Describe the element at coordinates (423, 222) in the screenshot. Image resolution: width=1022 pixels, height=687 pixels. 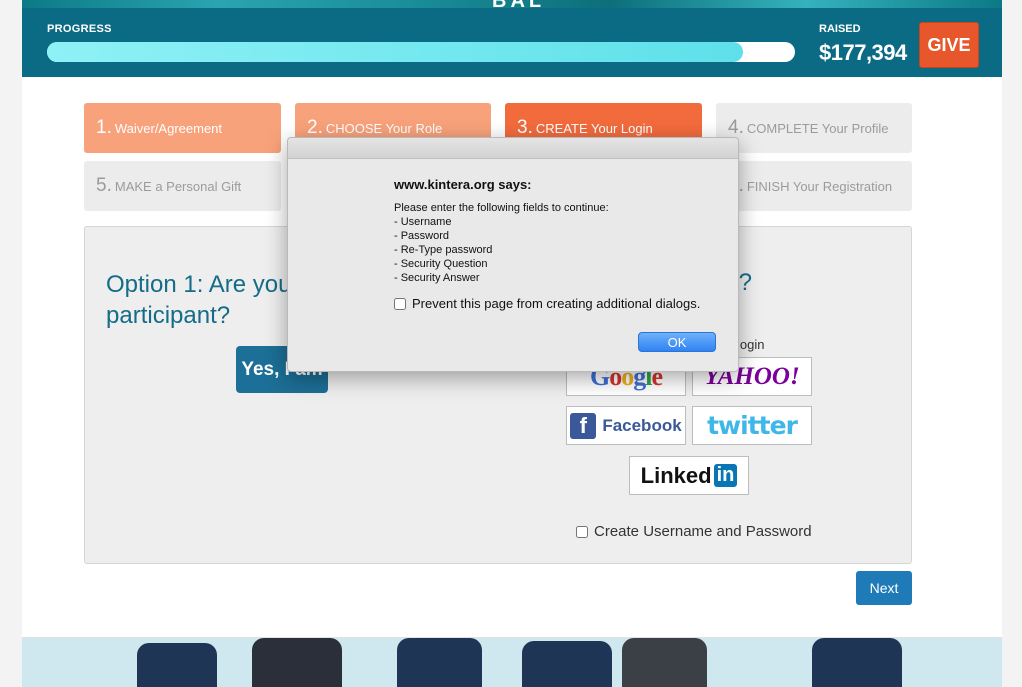
I see `dialog-message-line: - Username` at that location.